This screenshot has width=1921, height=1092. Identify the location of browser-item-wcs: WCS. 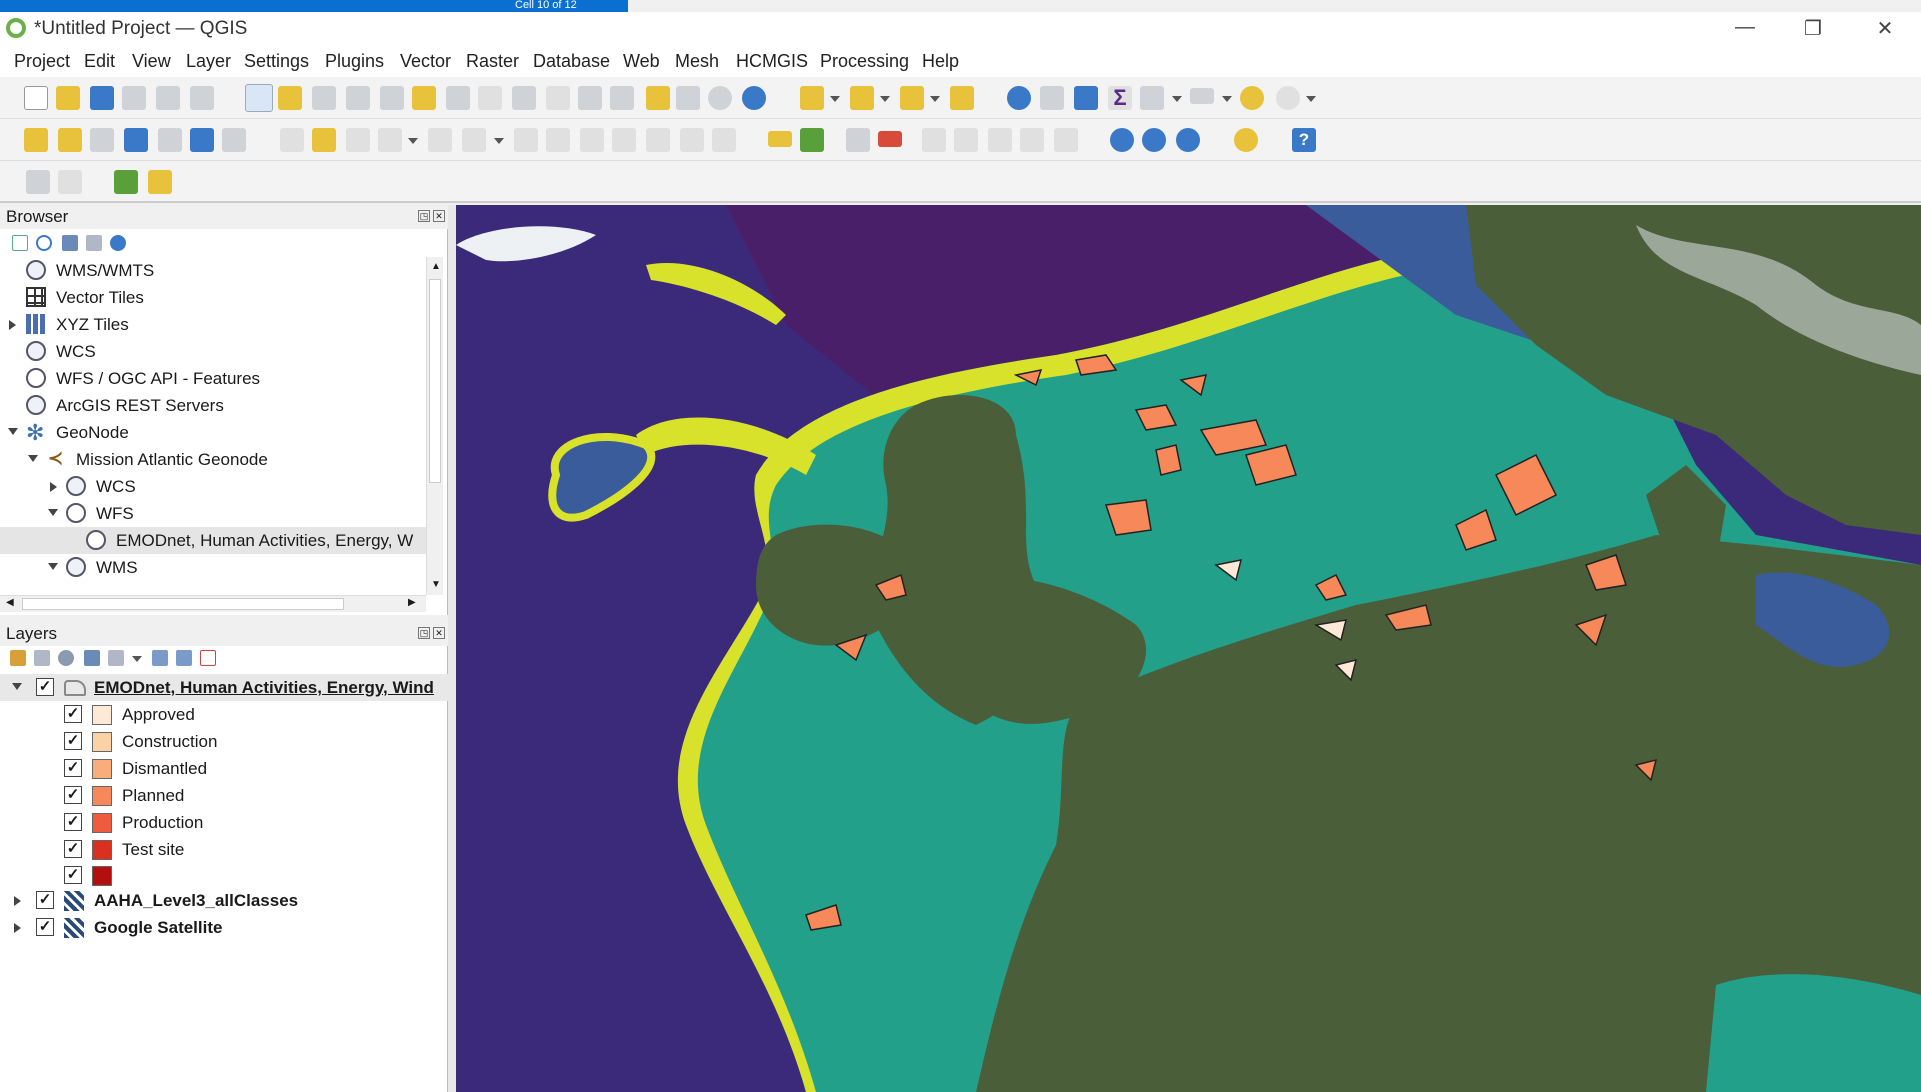
(215, 351).